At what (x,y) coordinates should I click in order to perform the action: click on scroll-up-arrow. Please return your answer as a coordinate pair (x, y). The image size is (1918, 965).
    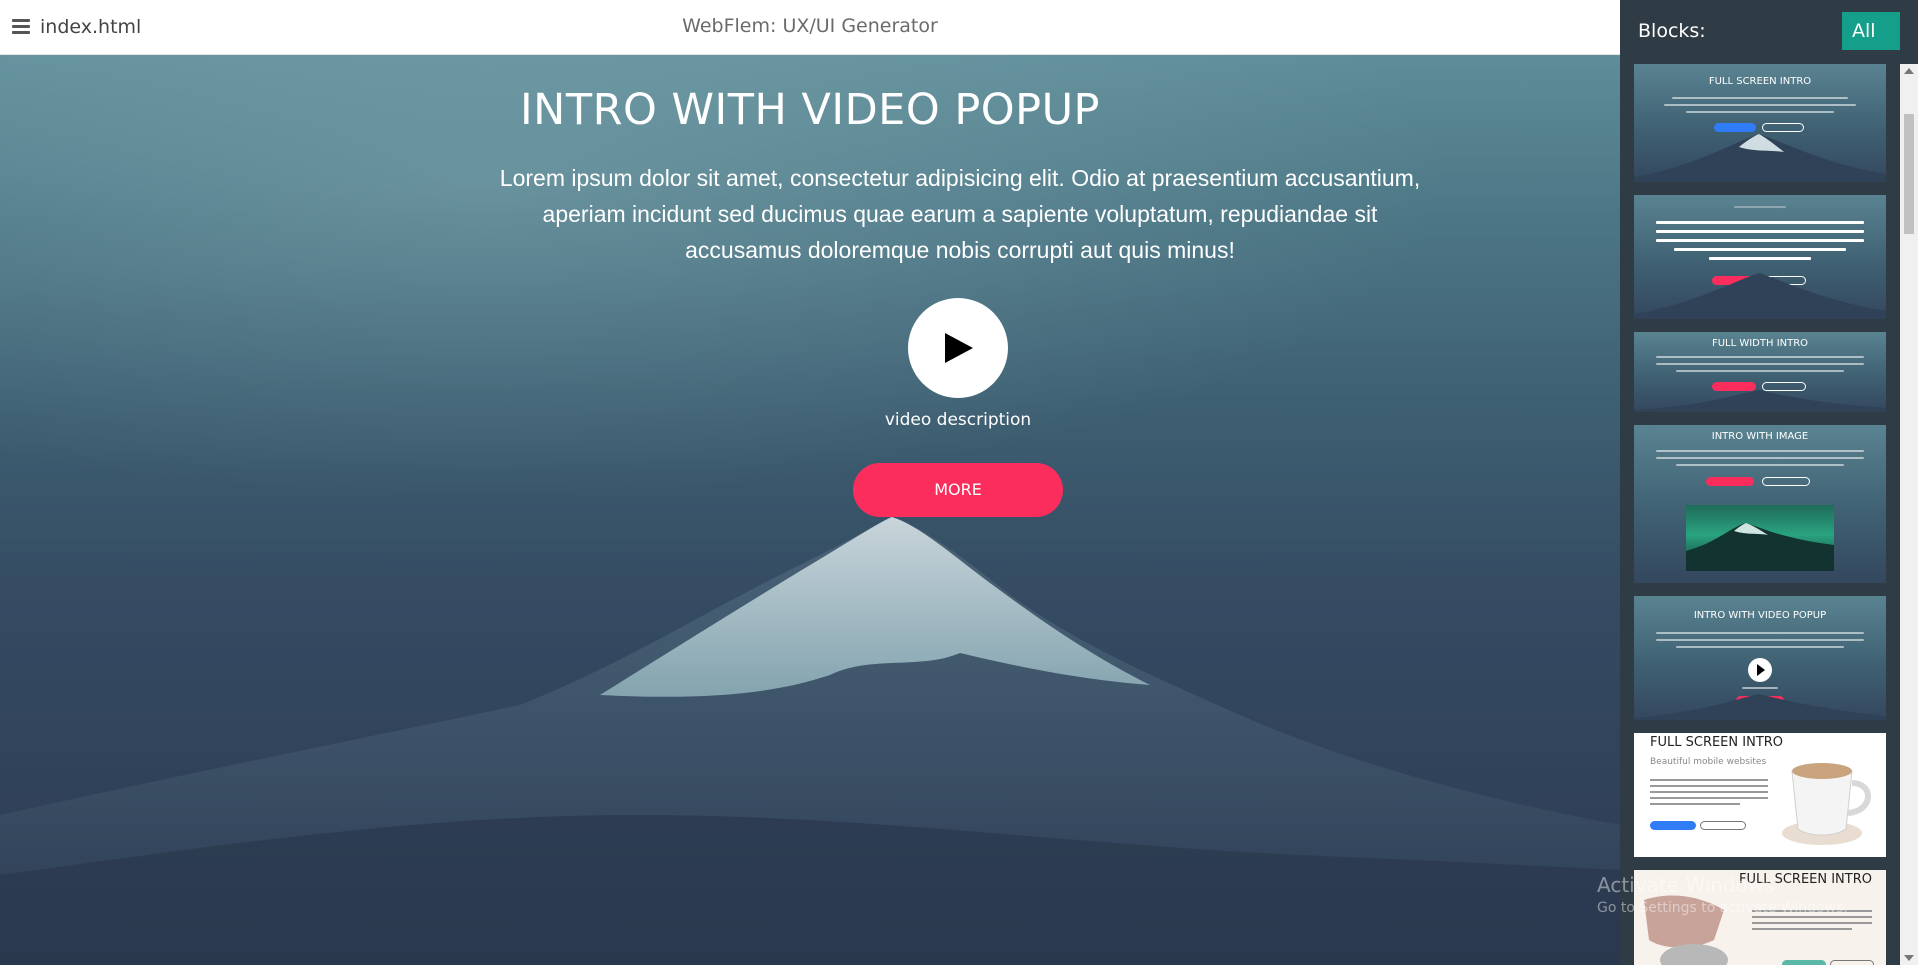
    Looking at the image, I should click on (1909, 71).